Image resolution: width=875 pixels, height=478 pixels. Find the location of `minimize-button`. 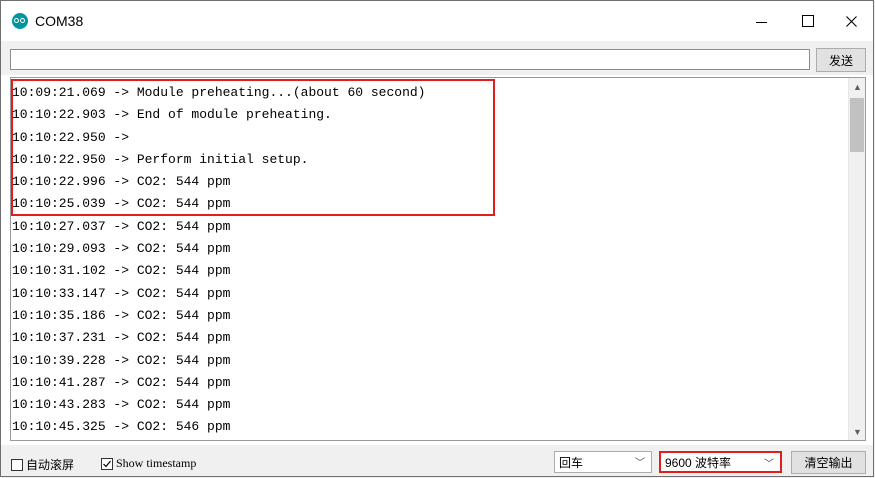

minimize-button is located at coordinates (761, 21).